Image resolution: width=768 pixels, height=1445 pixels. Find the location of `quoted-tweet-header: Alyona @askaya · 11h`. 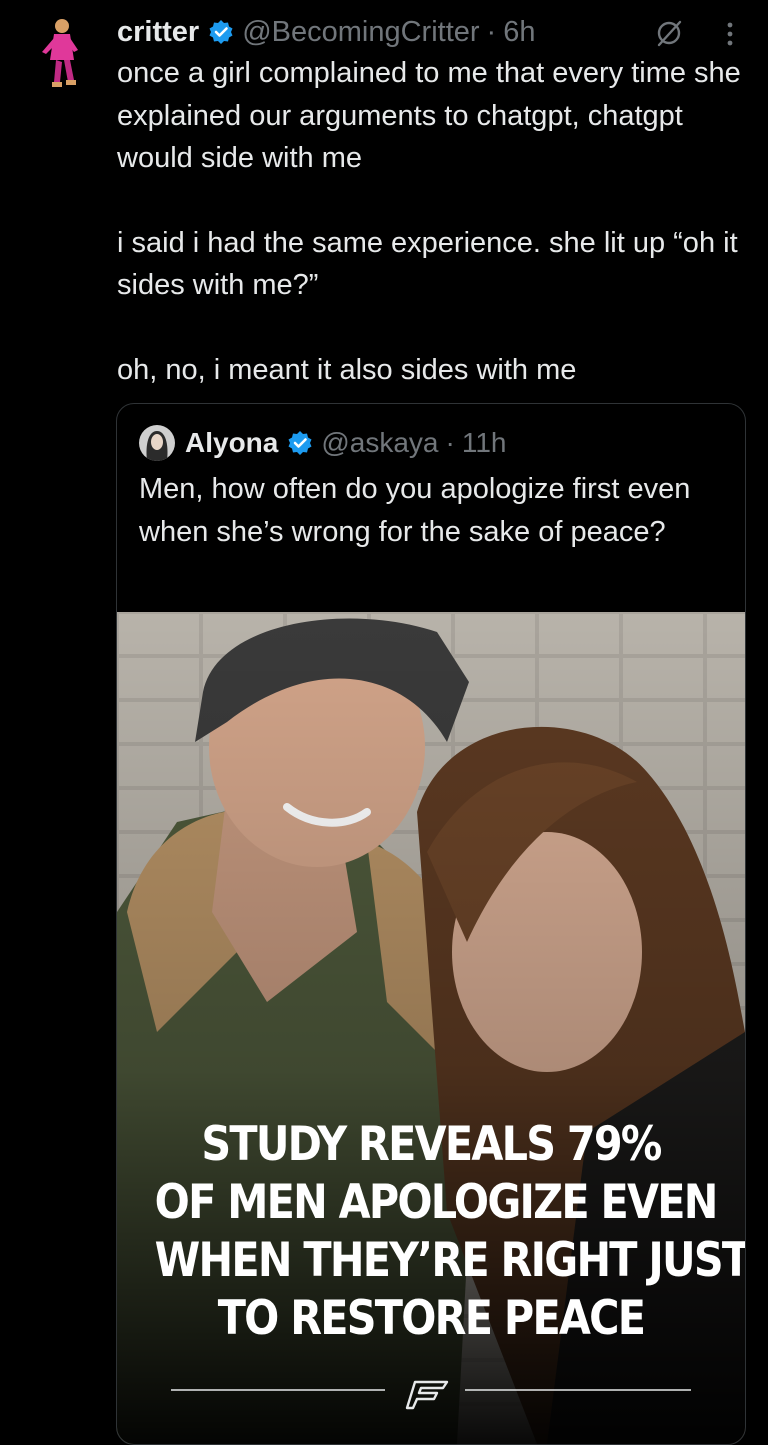

quoted-tweet-header: Alyona @askaya · 11h is located at coordinates (322, 443).